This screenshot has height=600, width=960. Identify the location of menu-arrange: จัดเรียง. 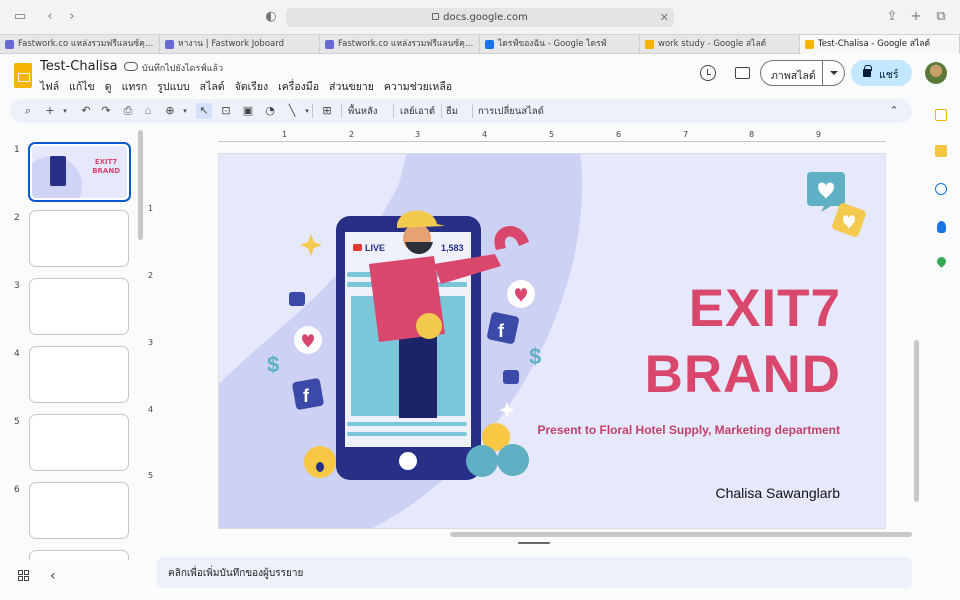
(251, 86).